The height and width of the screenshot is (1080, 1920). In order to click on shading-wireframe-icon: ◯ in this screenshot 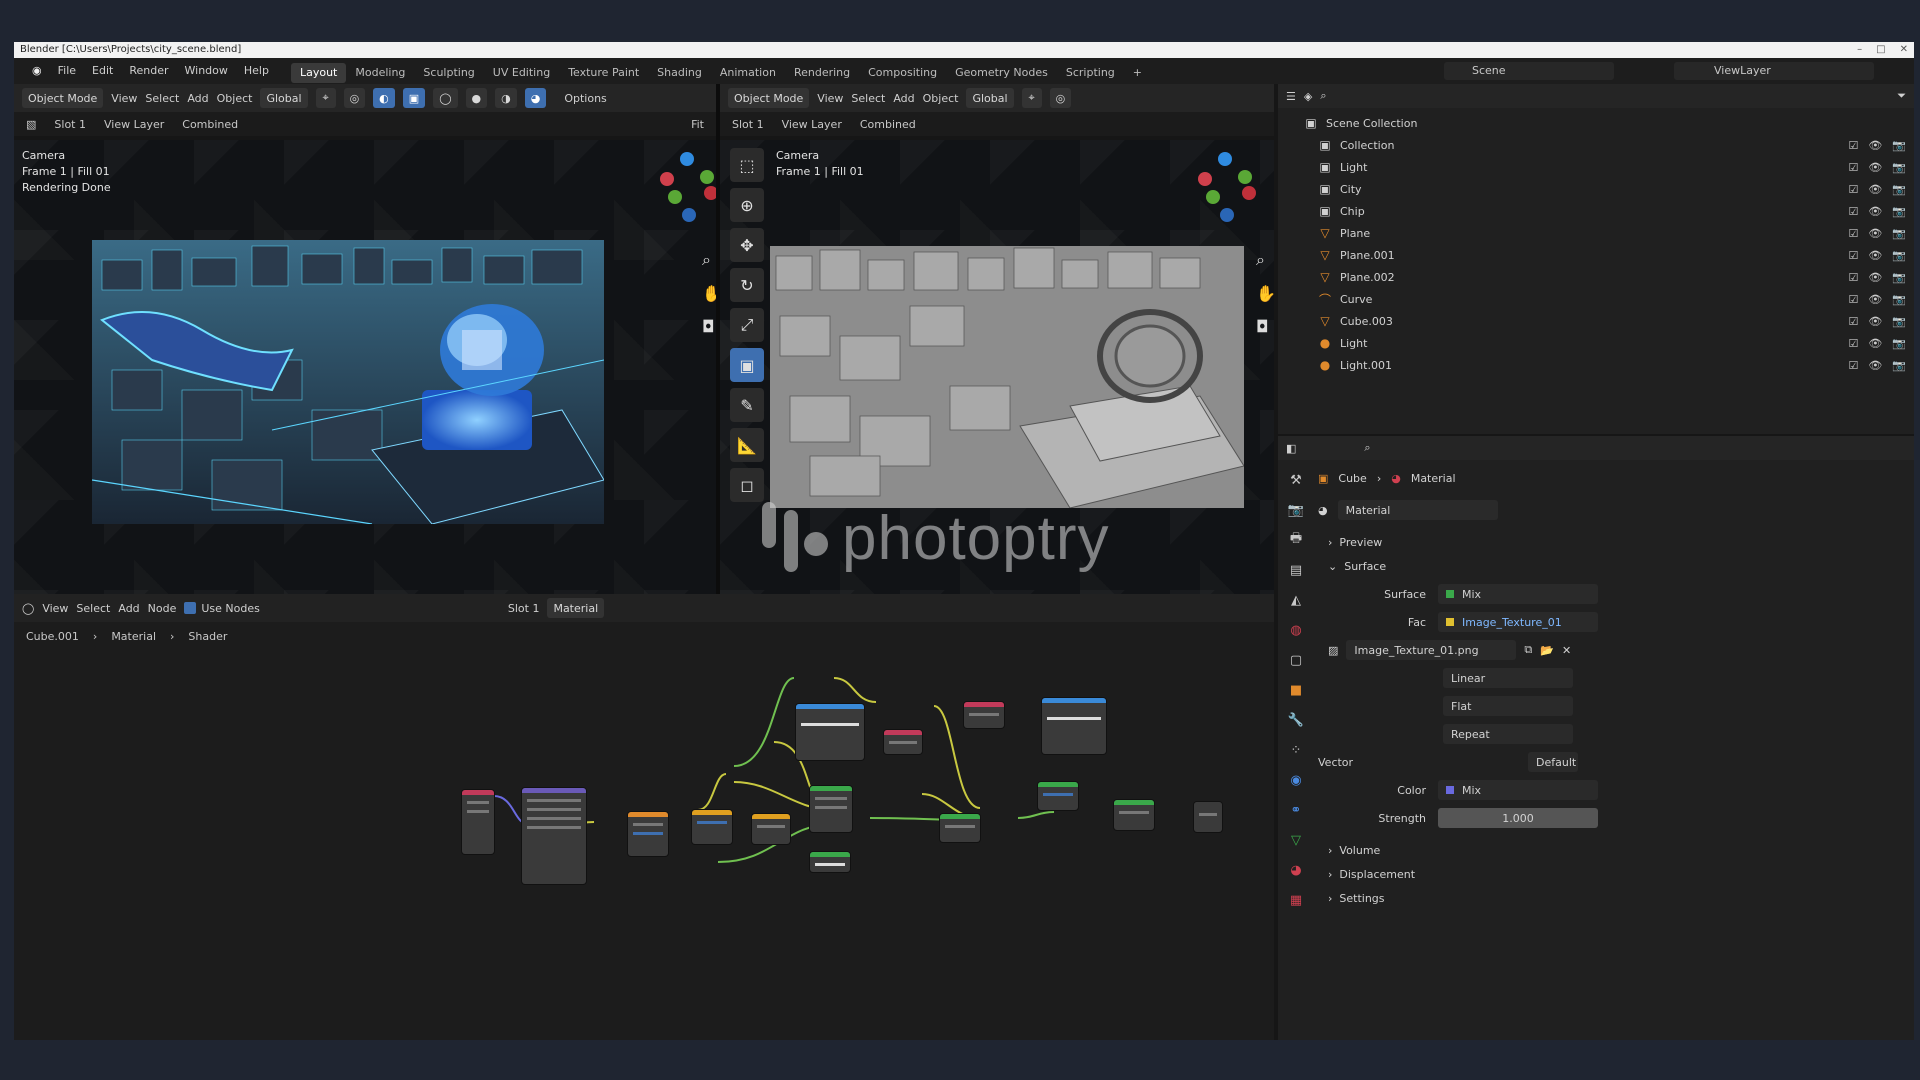, I will do `click(445, 98)`.